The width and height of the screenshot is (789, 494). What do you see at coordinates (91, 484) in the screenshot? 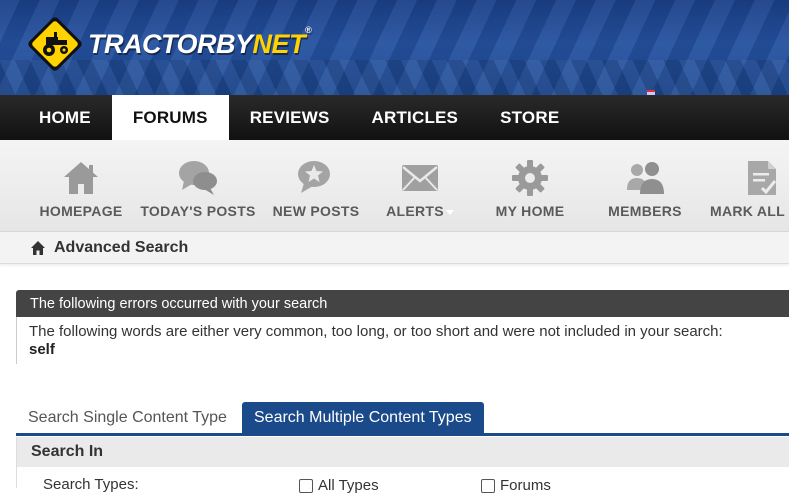
I see `search-types-label: Search Types:` at bounding box center [91, 484].